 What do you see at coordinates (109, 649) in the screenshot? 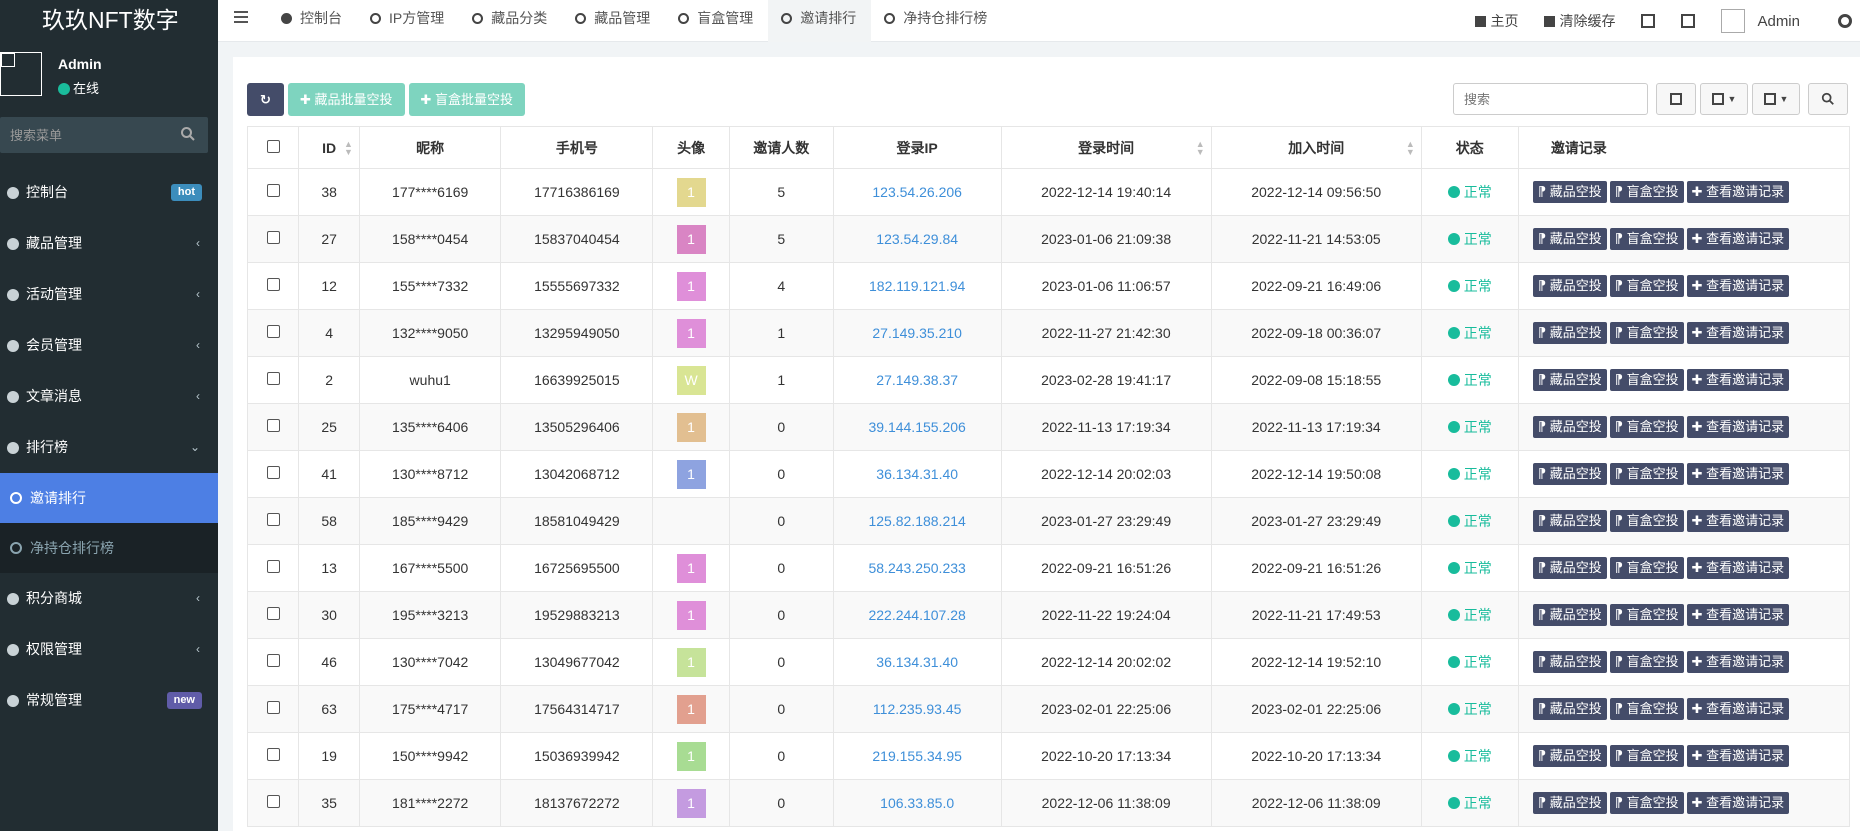
I see `sidebar-item-1: 权限管理 ‹` at bounding box center [109, 649].